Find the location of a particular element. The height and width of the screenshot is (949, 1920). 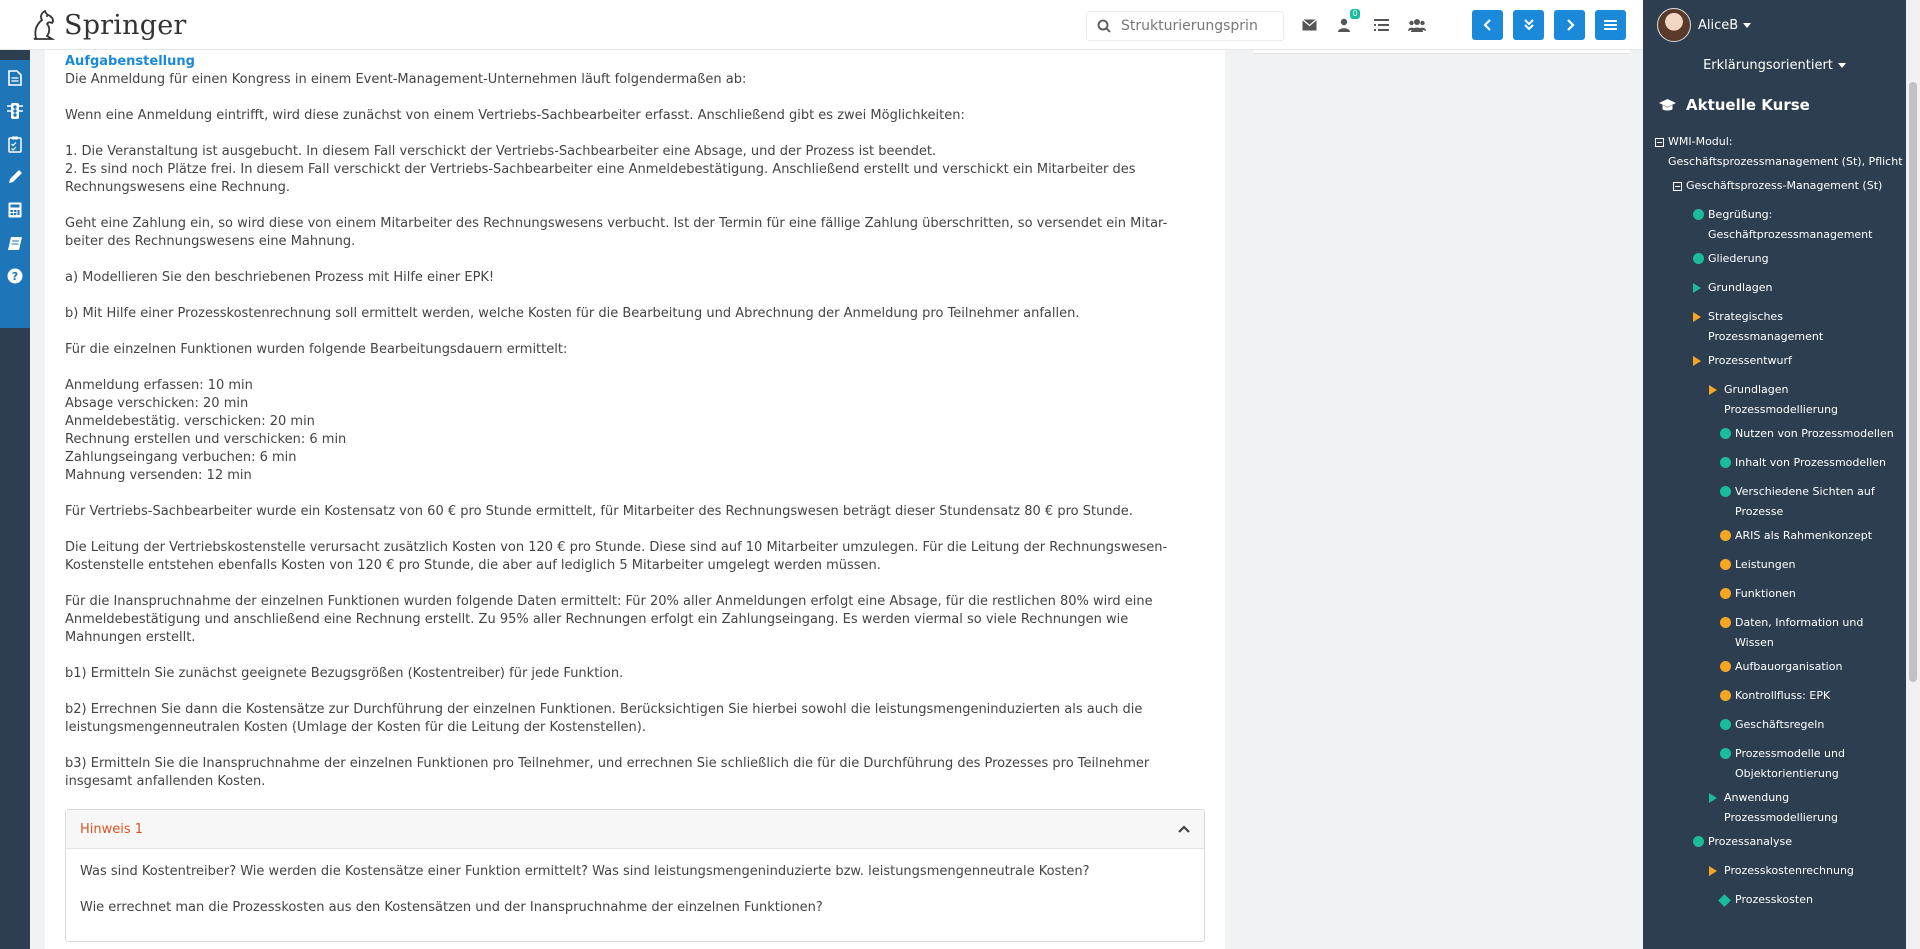

previous-button is located at coordinates (1487, 25).